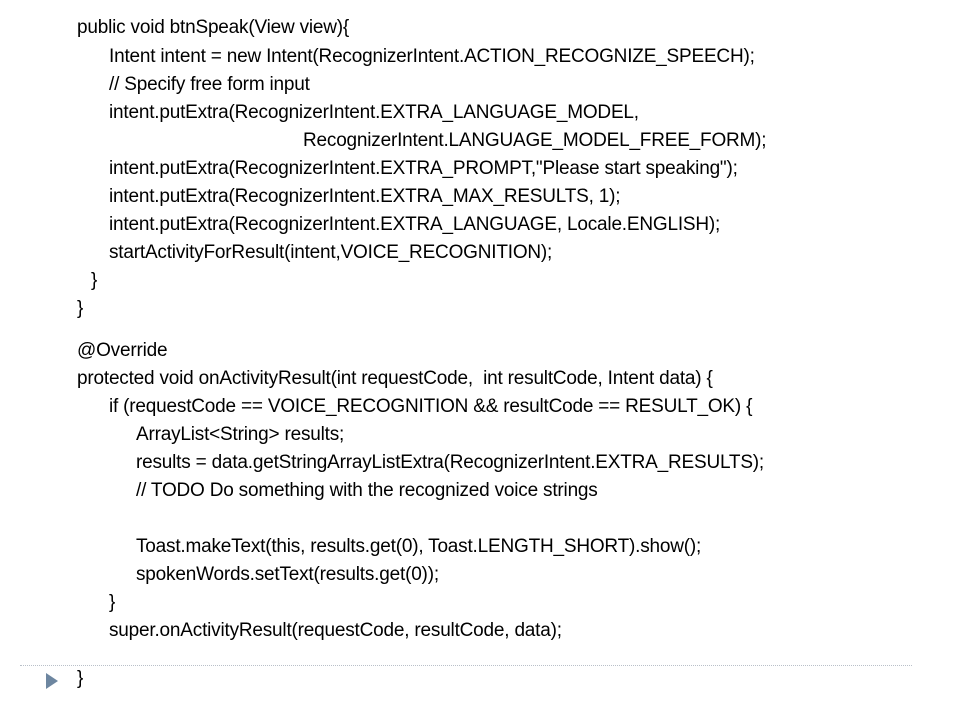 This screenshot has height=720, width=960. I want to click on code-comment-line-3: // Specify free form input, so click(209, 84).